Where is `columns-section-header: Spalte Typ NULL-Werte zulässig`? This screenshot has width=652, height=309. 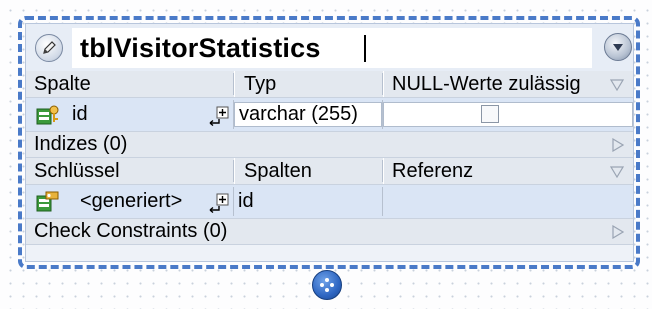 columns-section-header: Spalte Typ NULL-Werte zulässig is located at coordinates (329, 84).